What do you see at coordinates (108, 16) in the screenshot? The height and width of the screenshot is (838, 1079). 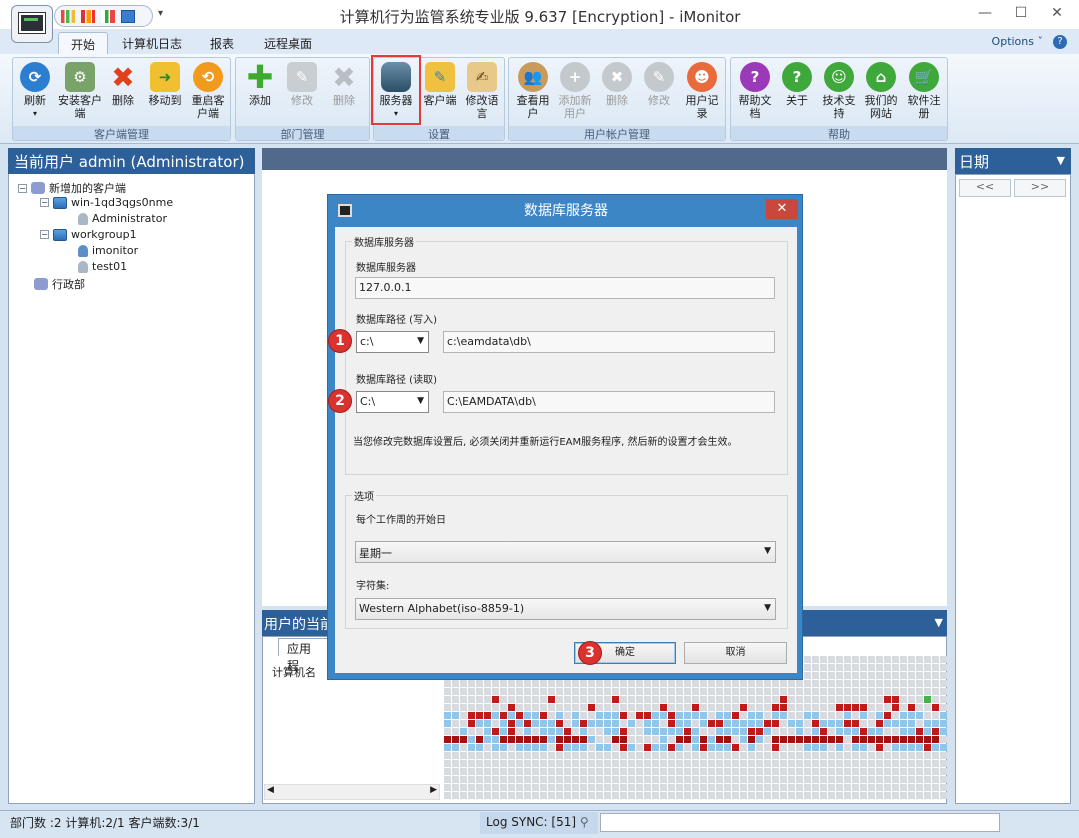 I see `signal-chart-icon` at bounding box center [108, 16].